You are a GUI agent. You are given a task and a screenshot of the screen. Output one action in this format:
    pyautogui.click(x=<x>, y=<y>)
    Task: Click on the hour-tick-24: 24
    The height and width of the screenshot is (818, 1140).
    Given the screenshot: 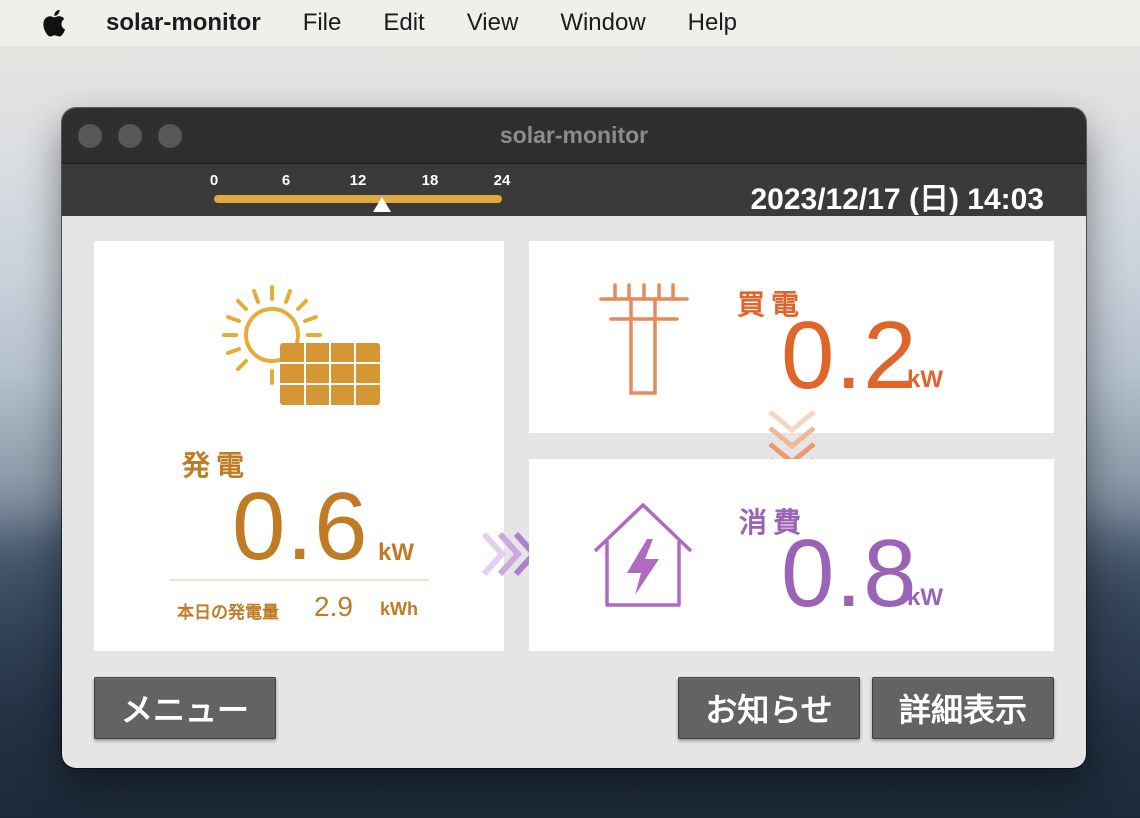 What is the action you would take?
    pyautogui.click(x=502, y=180)
    